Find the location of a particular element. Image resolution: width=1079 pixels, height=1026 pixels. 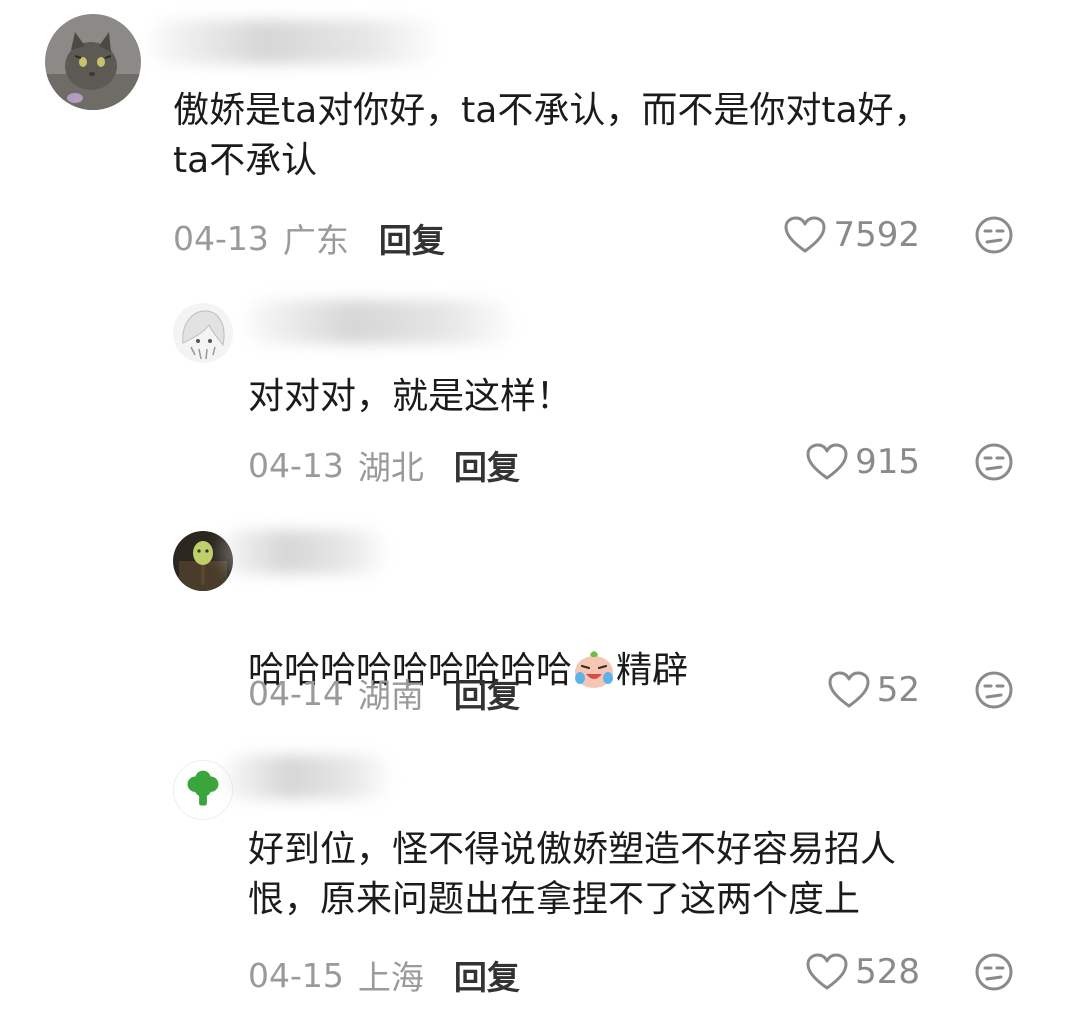

anime-avatar-icon is located at coordinates (203, 333).